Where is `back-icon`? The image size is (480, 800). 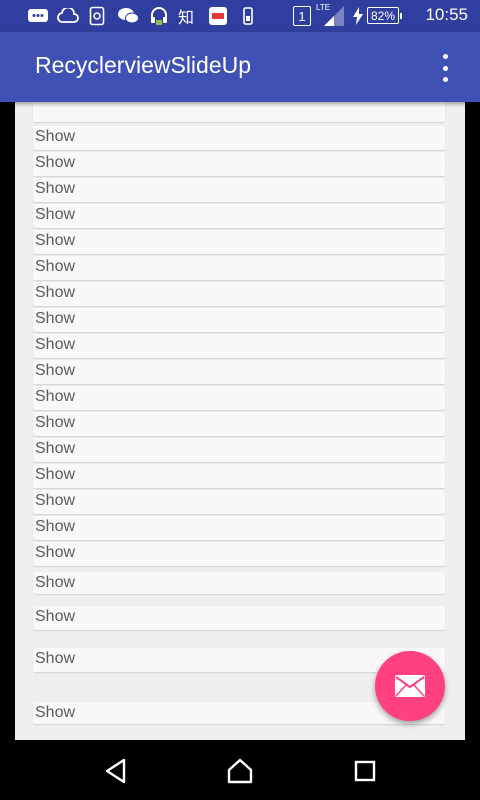
back-icon is located at coordinates (115, 771).